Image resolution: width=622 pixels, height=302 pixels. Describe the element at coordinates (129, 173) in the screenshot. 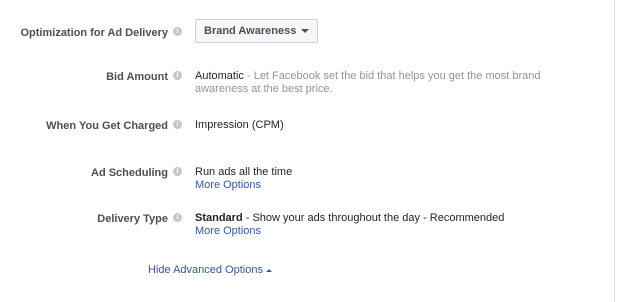

I see `scheduling-label: Ad Scheduling` at that location.